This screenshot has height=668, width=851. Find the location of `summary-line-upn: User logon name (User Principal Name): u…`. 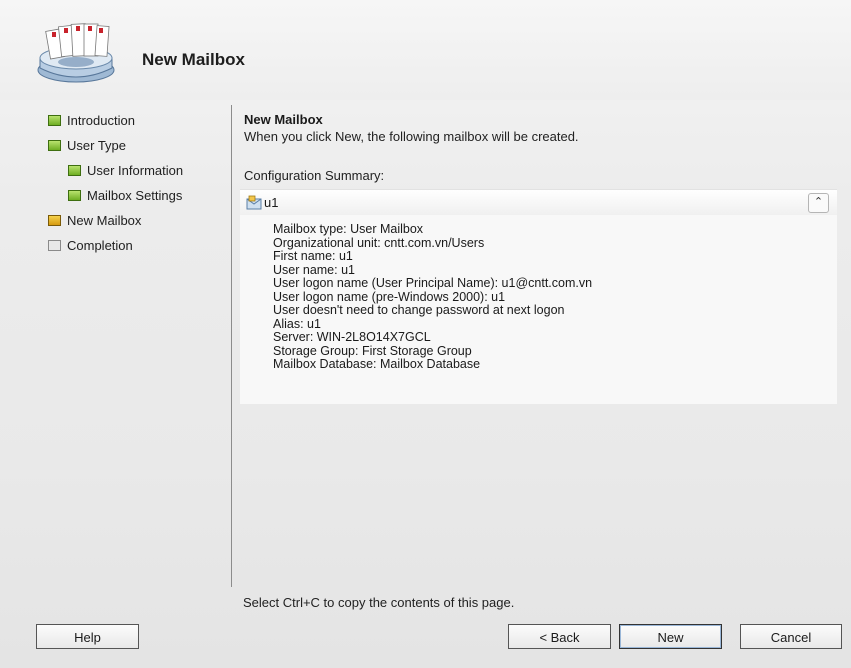

summary-line-upn: User logon name (User Principal Name): u… is located at coordinates (433, 283).